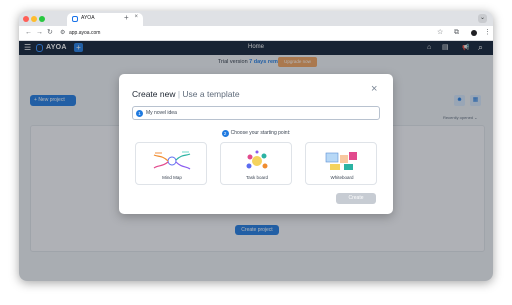 This screenshot has height=305, width=512. What do you see at coordinates (42, 19) in the screenshot?
I see `maximize-window-dot` at bounding box center [42, 19].